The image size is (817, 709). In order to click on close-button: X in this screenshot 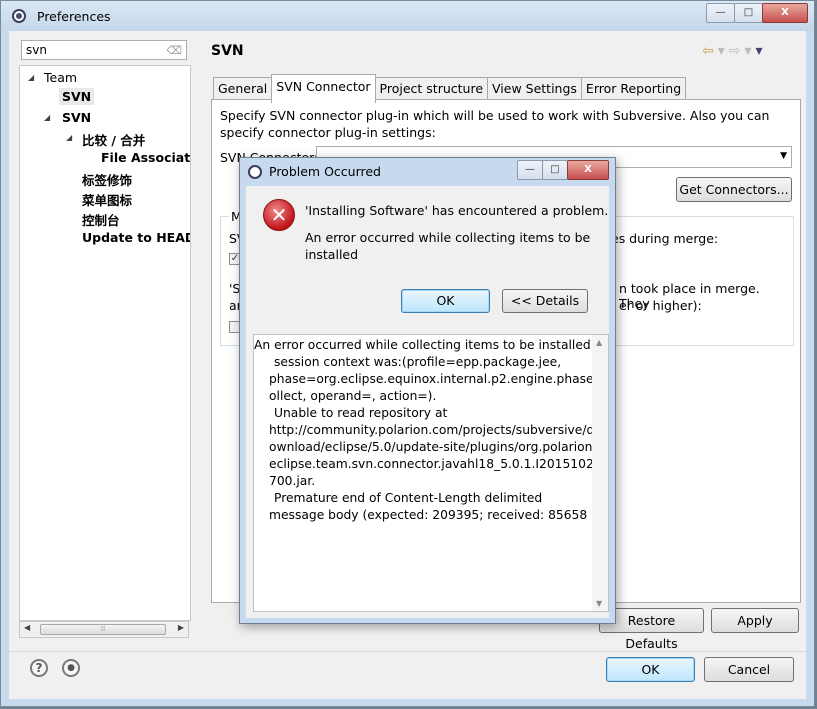, I will do `click(785, 13)`.